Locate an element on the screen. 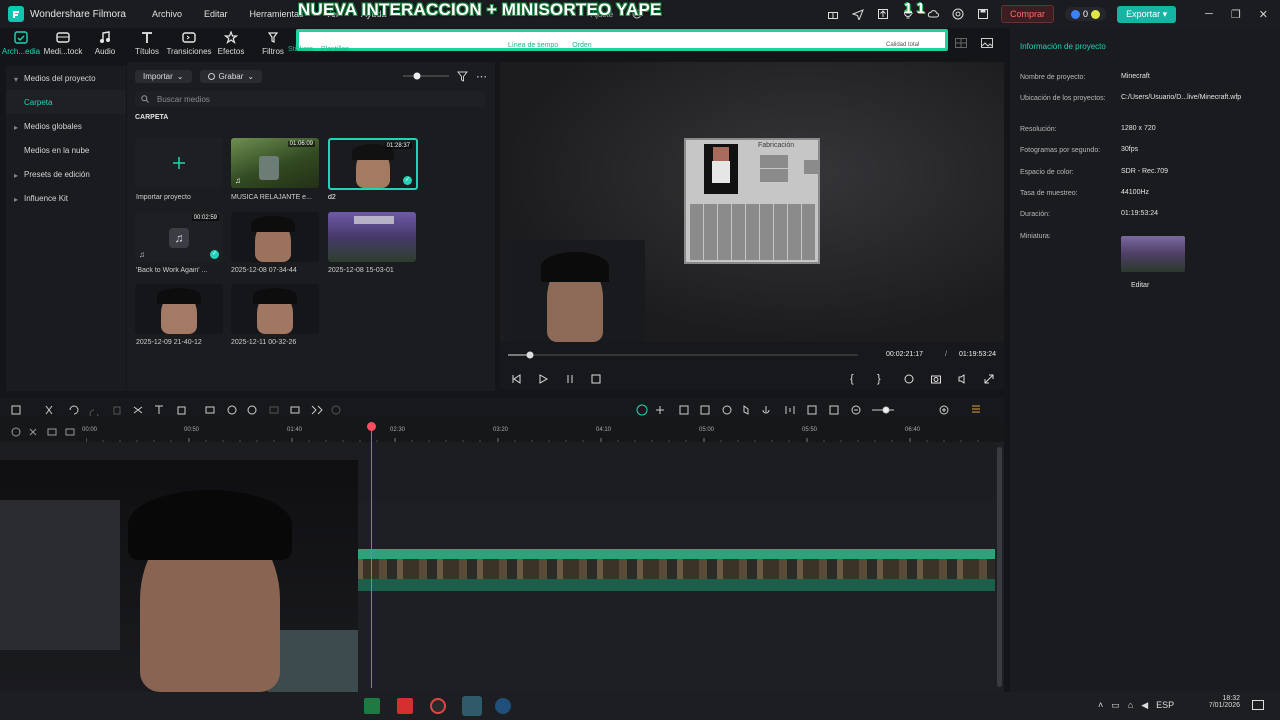 The width and height of the screenshot is (1280, 720). restore-icon: ❐ is located at coordinates (1236, 14).